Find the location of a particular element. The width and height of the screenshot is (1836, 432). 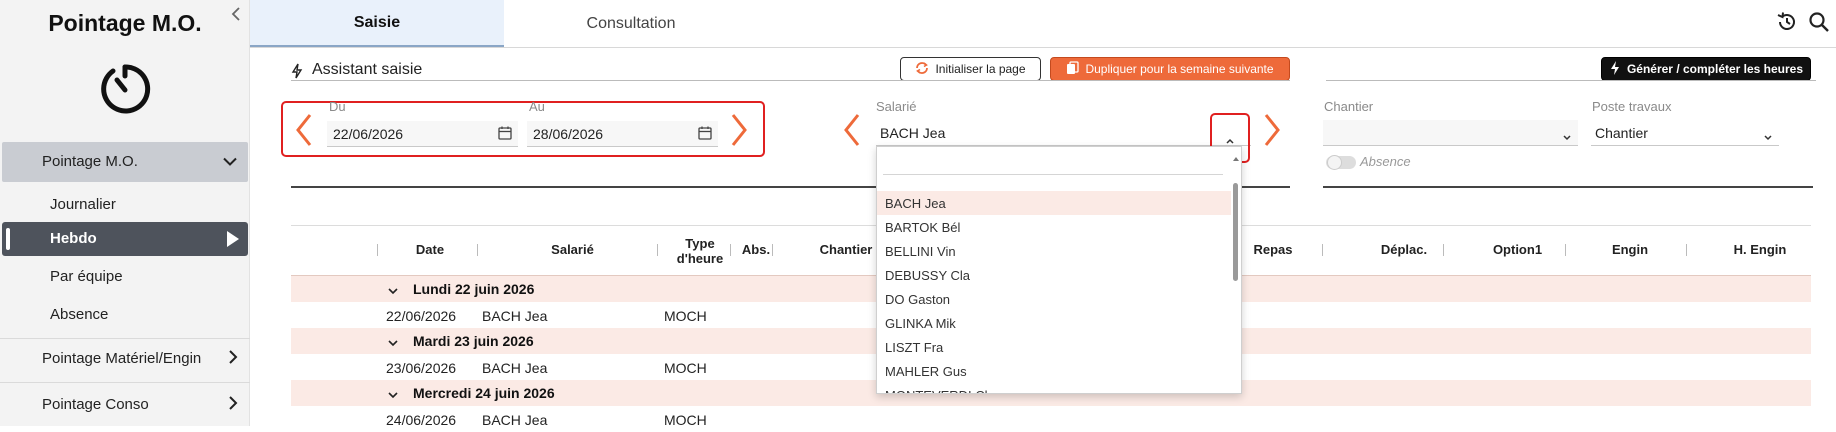

sidebar-item-label: Pointage Conso is located at coordinates (95, 404).